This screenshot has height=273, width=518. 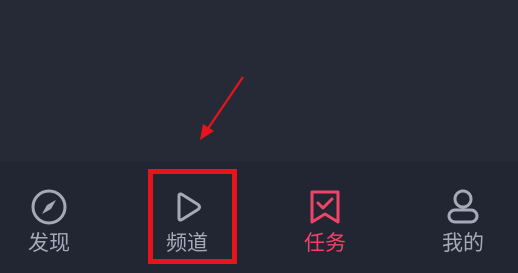 What do you see at coordinates (187, 243) in the screenshot?
I see `tab-channel-label: 频道` at bounding box center [187, 243].